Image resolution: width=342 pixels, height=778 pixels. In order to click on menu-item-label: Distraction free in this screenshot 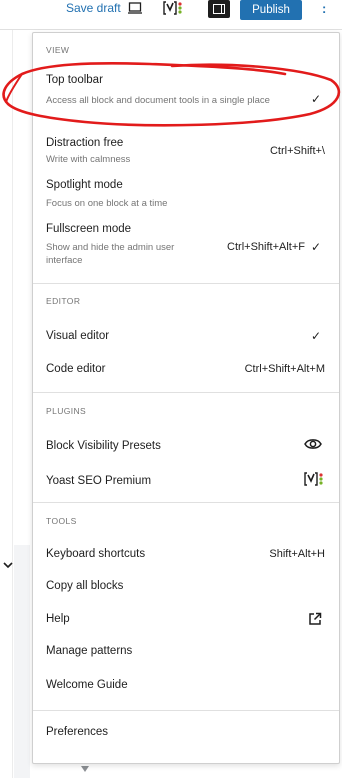, I will do `click(85, 143)`.